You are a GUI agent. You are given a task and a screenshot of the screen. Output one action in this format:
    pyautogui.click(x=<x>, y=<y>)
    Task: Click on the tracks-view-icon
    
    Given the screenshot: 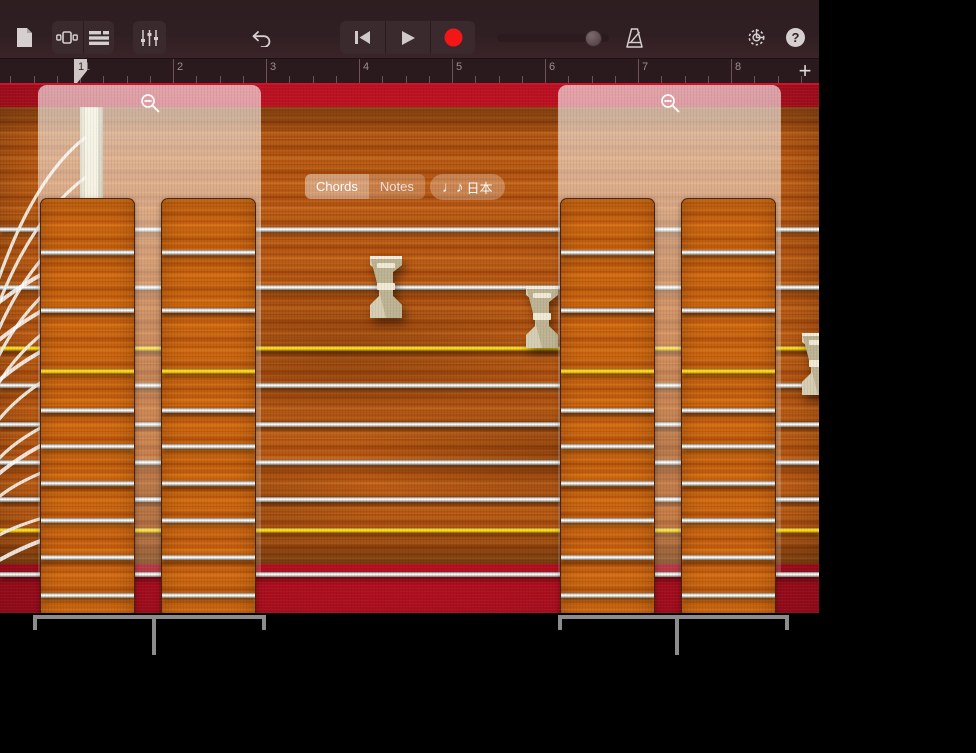 What is the action you would take?
    pyautogui.click(x=99, y=37)
    